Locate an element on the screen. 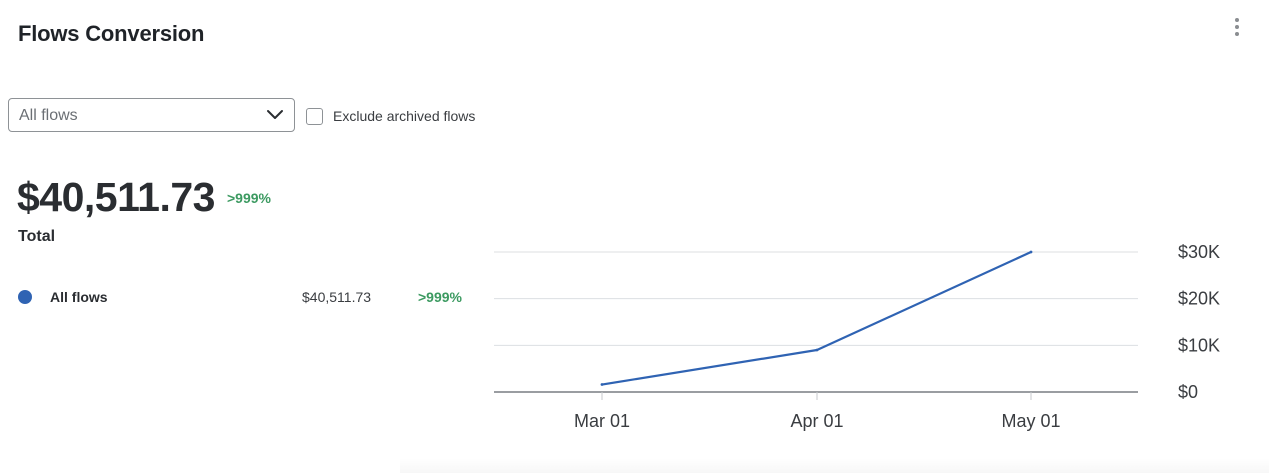  exclude-archived-label: Exclude archived flows is located at coordinates (404, 116).